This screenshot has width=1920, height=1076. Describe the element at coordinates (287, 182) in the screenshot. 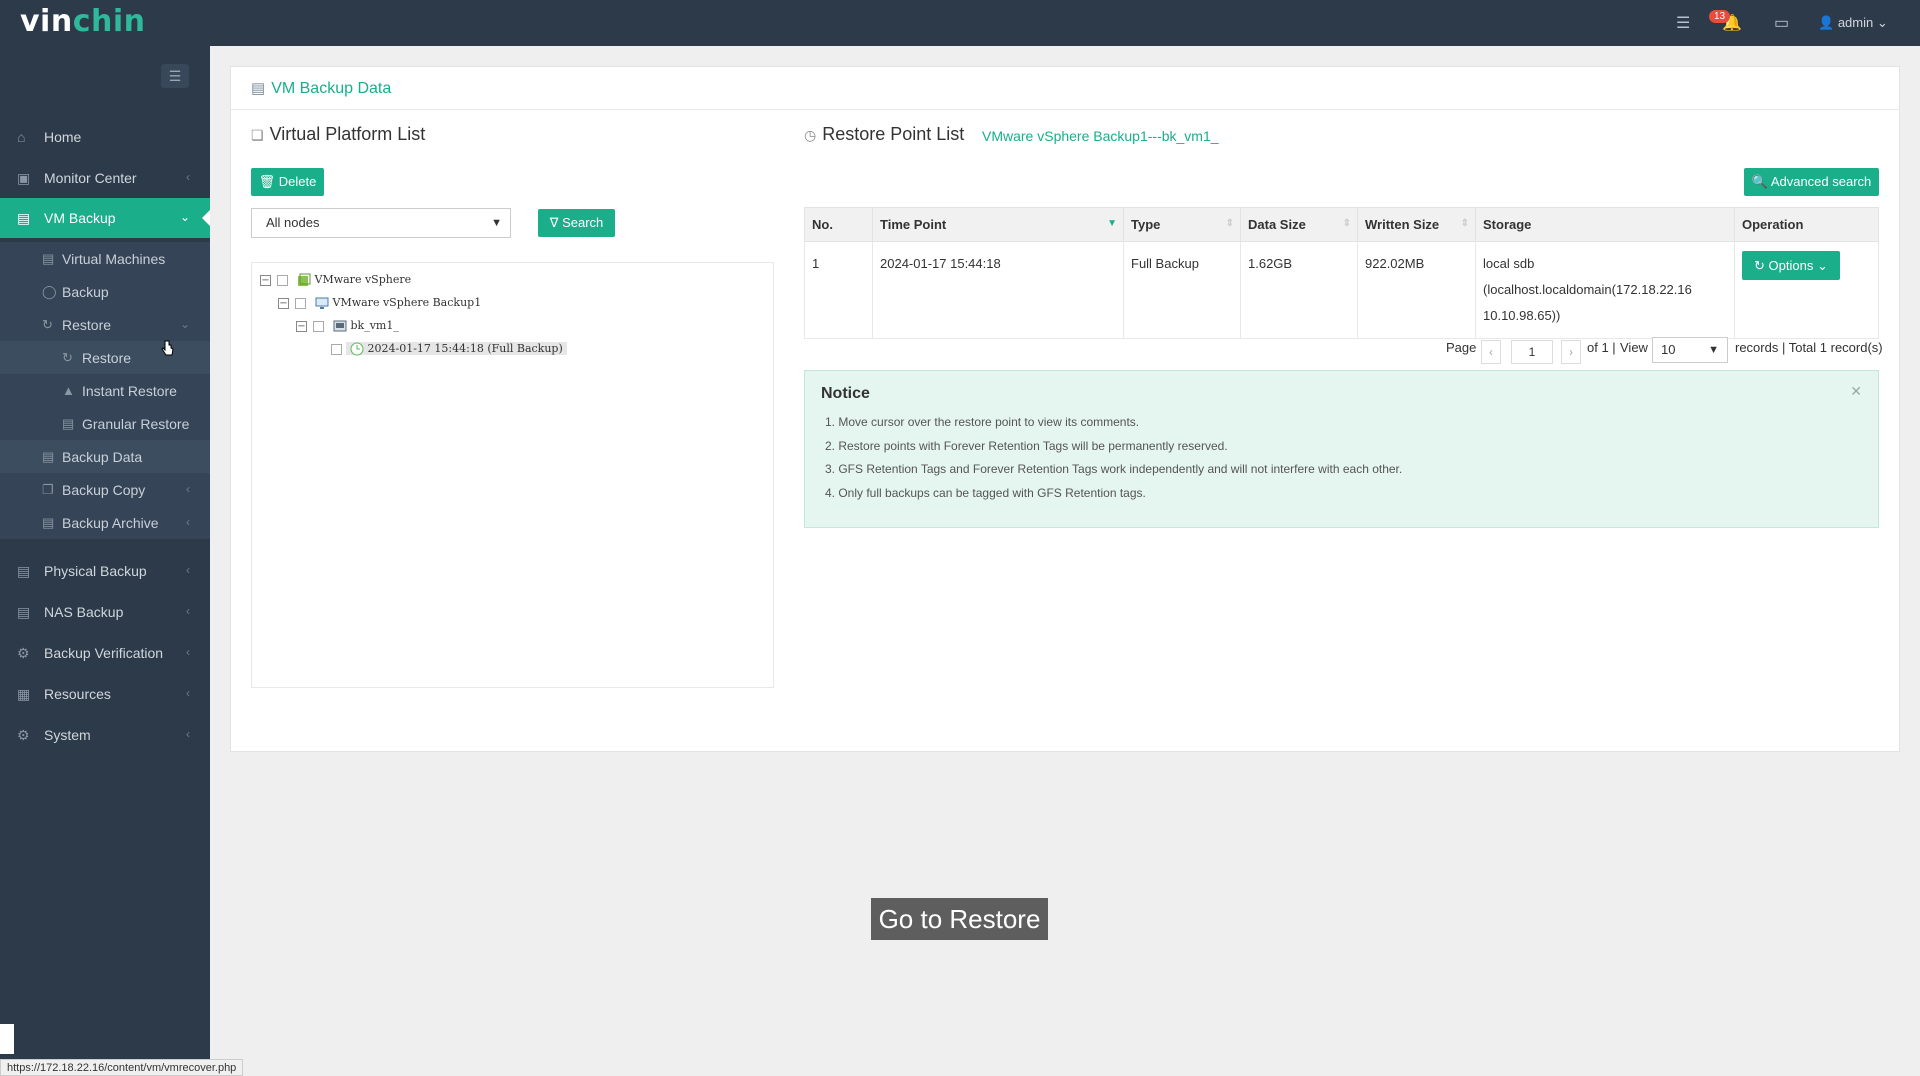

I see `delete-button: 🗑 Delete` at that location.